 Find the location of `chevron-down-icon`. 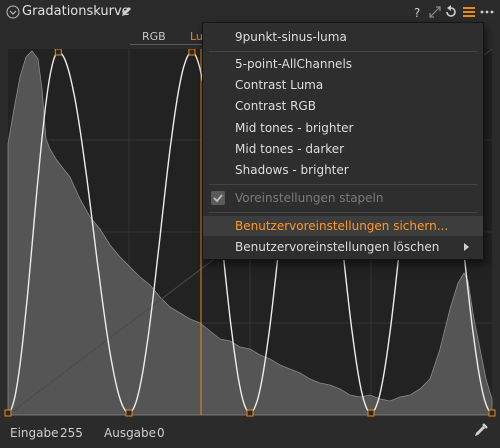

chevron-down-icon is located at coordinates (13, 12).